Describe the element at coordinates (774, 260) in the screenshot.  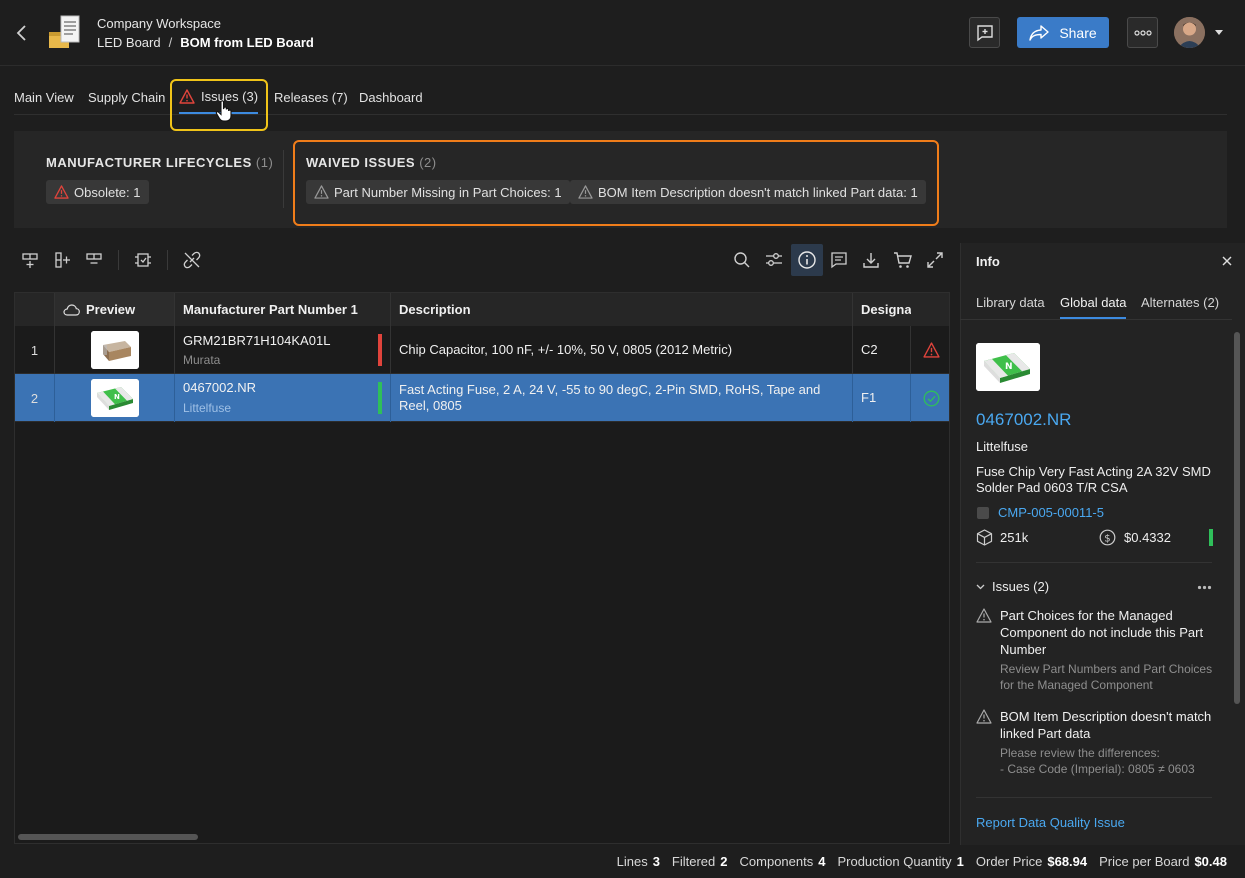
I see `filter-icon` at that location.